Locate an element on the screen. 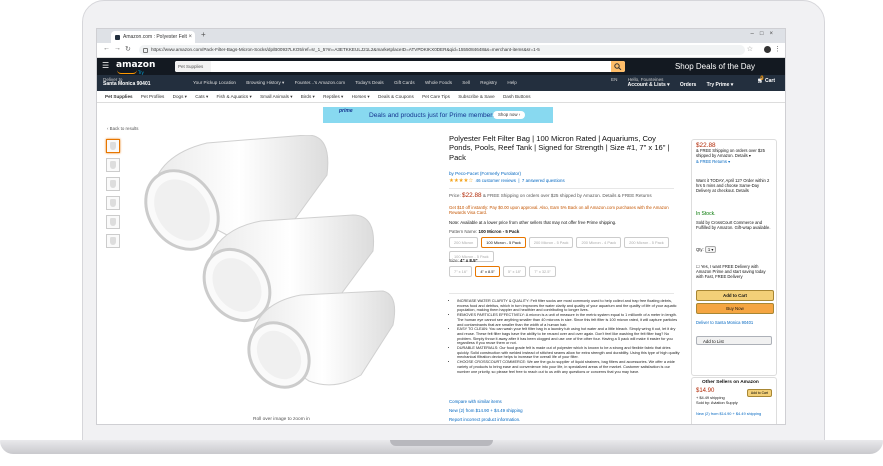 This screenshot has height=466, width=883. pattern-option: 200 Micron is located at coordinates (464, 242).